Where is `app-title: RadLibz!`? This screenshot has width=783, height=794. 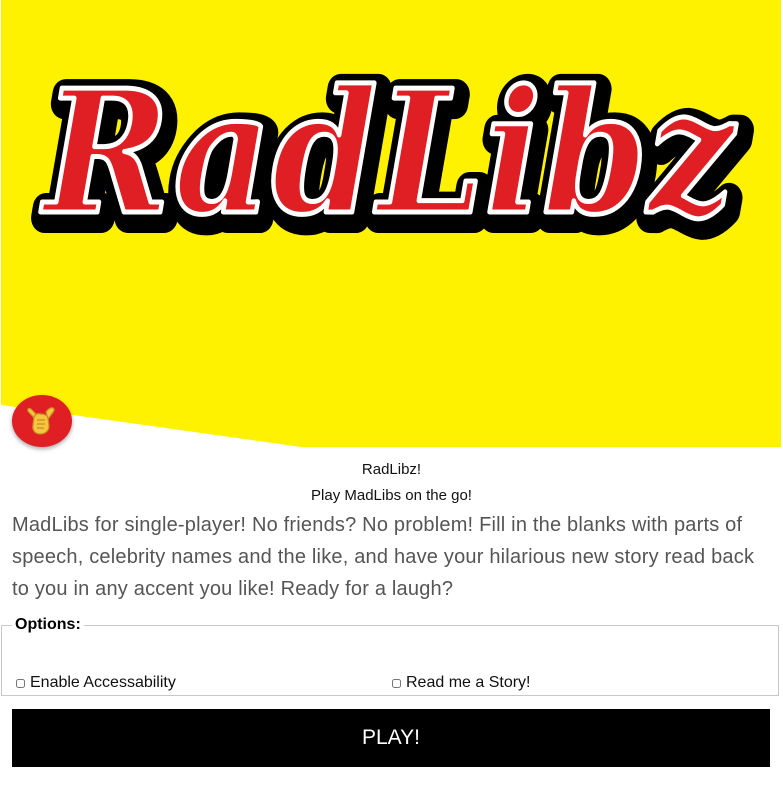 app-title: RadLibz! is located at coordinates (391, 469).